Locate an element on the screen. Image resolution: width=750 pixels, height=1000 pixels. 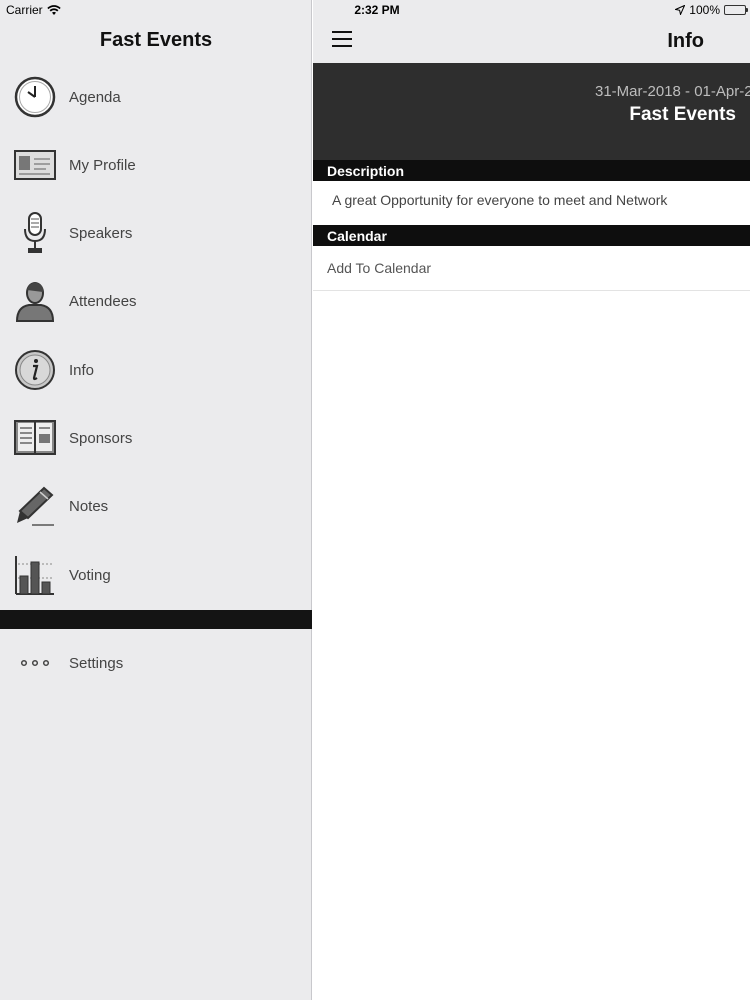
event-banner: 31-Mar-2018 - 01-Apr-2 Fast Events is located at coordinates (531, 111).